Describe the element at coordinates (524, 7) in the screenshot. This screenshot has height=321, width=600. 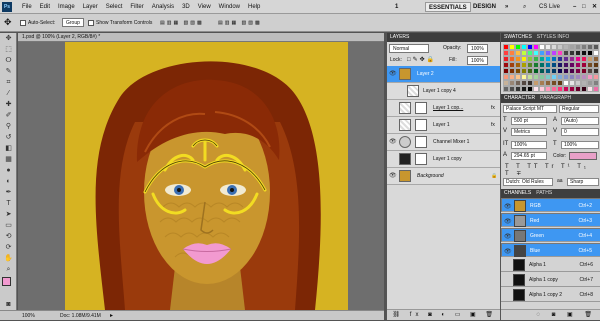
I see `search-icon: ⌕` at that location.